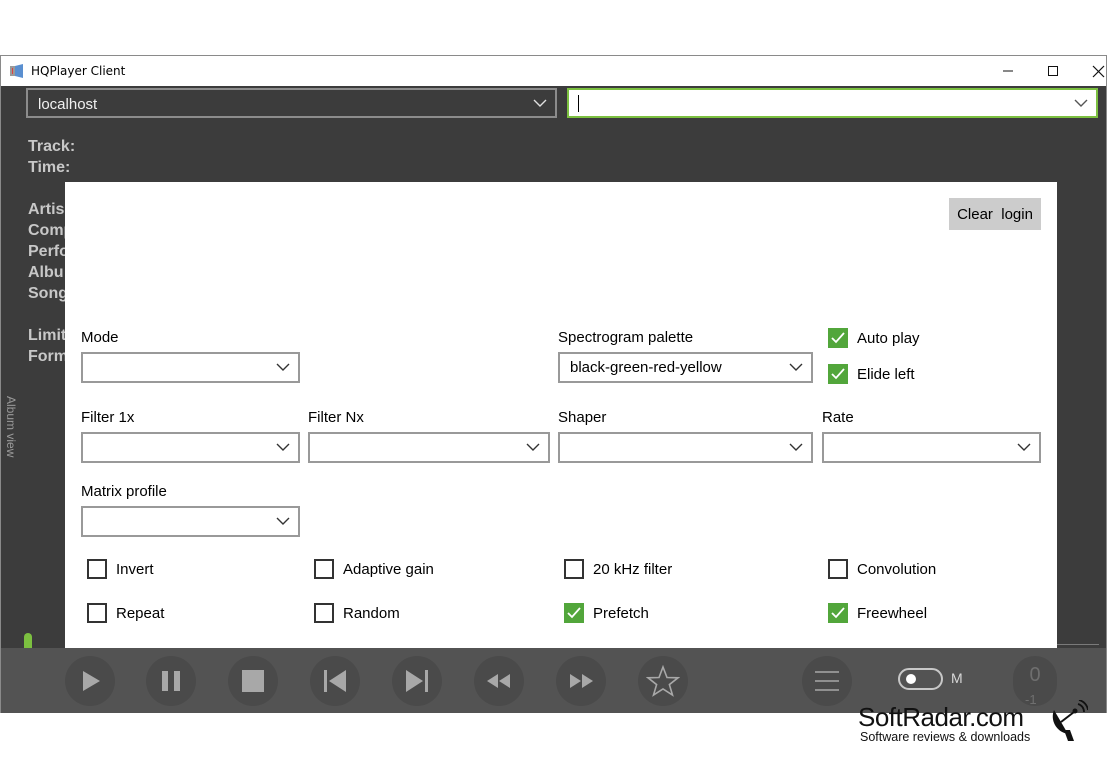 This screenshot has height=769, width=1107. Describe the element at coordinates (621, 613) in the screenshot. I see `prefetch-label: Prefetch` at that location.